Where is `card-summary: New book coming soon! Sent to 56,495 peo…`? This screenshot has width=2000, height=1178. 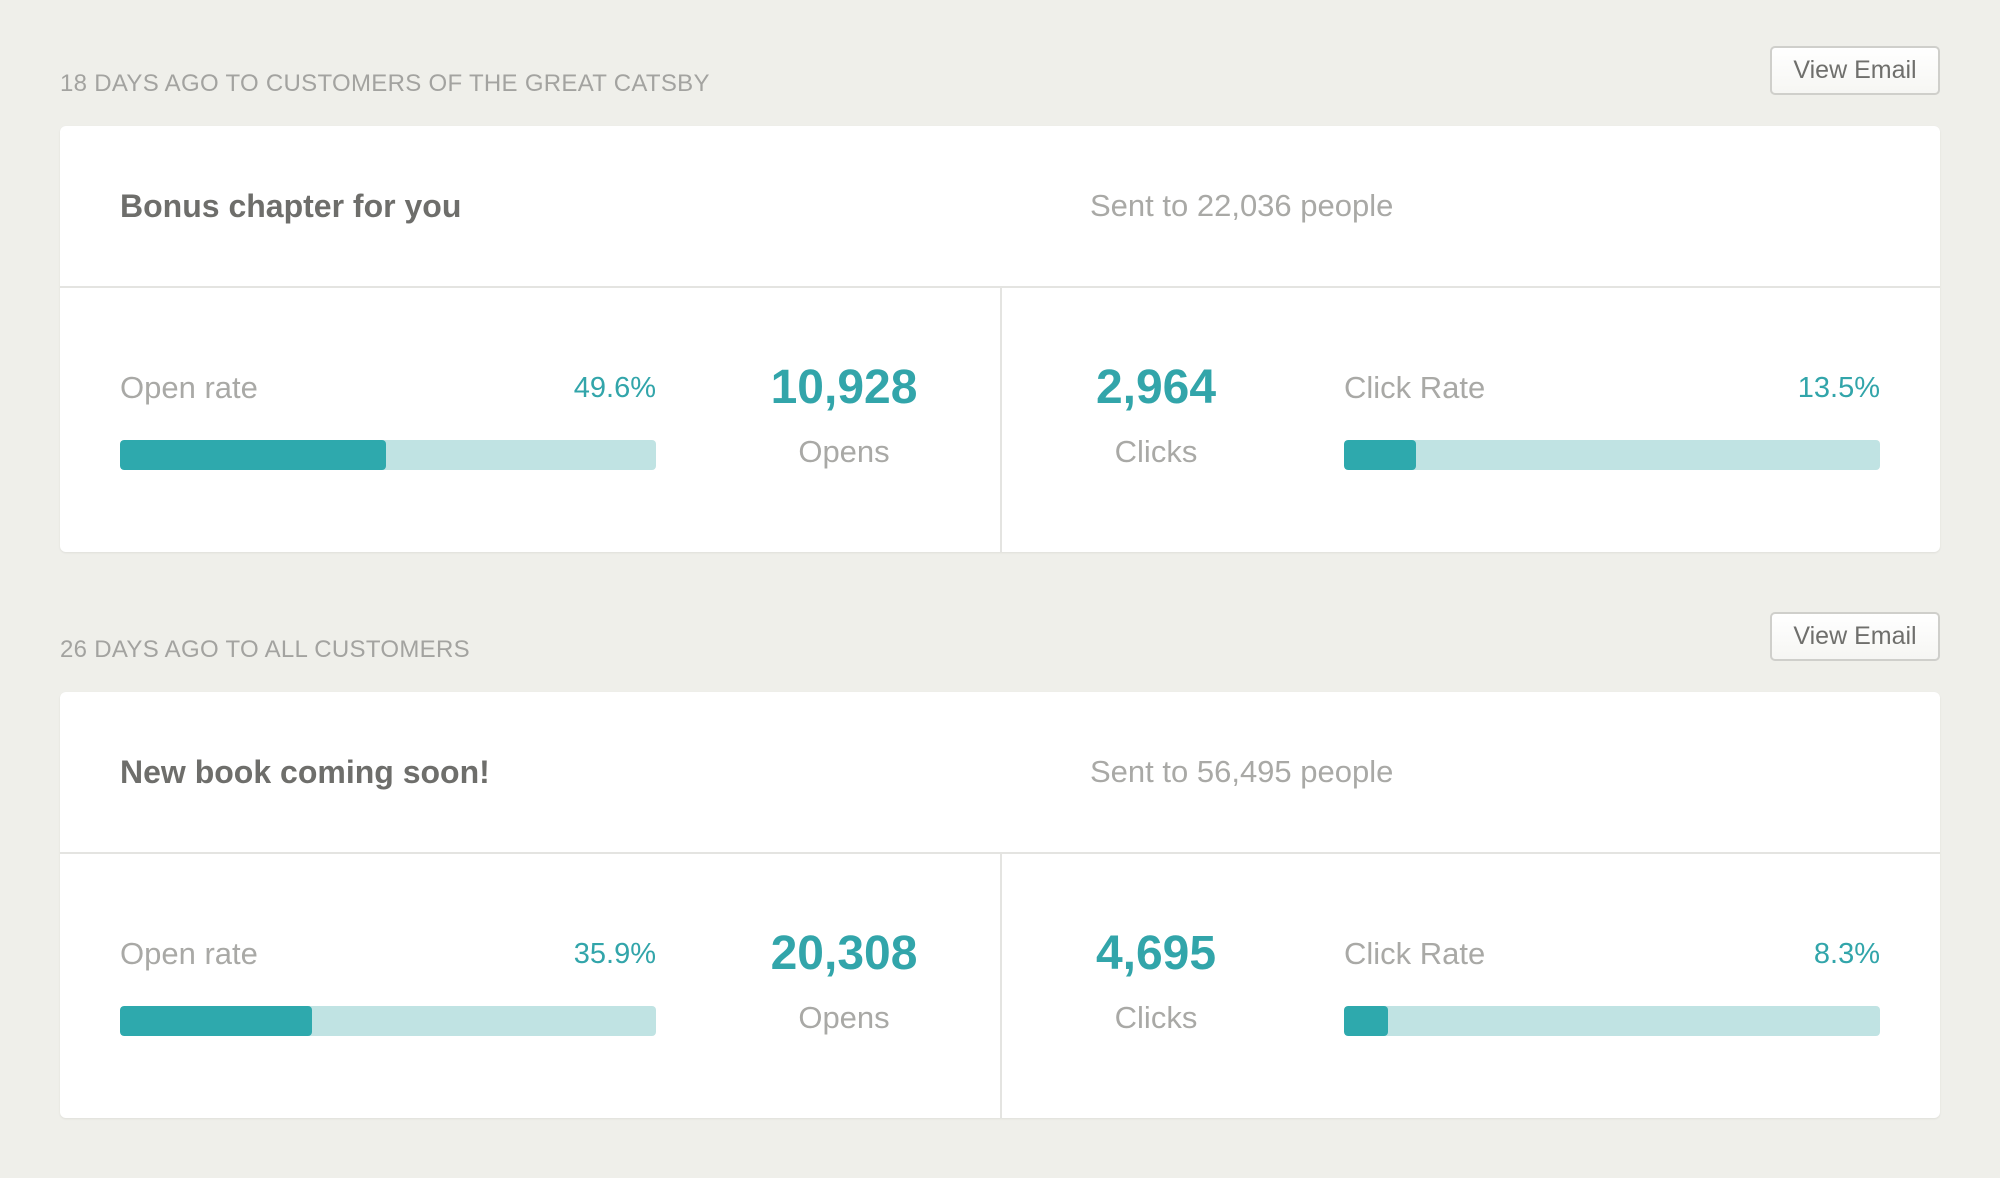 card-summary: New book coming soon! Sent to 56,495 peo… is located at coordinates (1000, 773).